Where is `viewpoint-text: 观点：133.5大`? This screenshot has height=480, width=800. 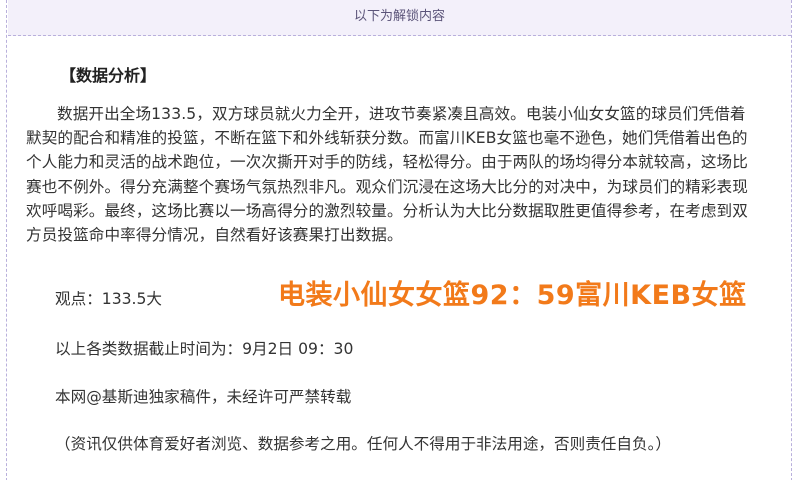 viewpoint-text: 观点：133.5大 is located at coordinates (109, 299).